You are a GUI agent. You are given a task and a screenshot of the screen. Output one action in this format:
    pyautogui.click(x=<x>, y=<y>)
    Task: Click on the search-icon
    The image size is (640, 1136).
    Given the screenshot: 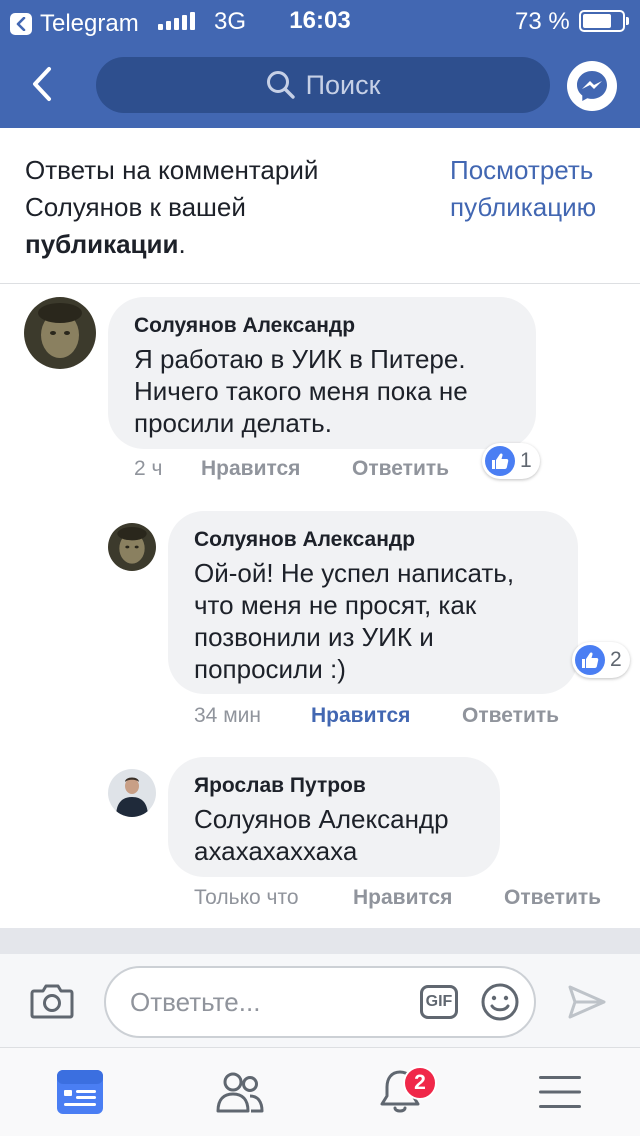 What is the action you would take?
    pyautogui.click(x=280, y=85)
    